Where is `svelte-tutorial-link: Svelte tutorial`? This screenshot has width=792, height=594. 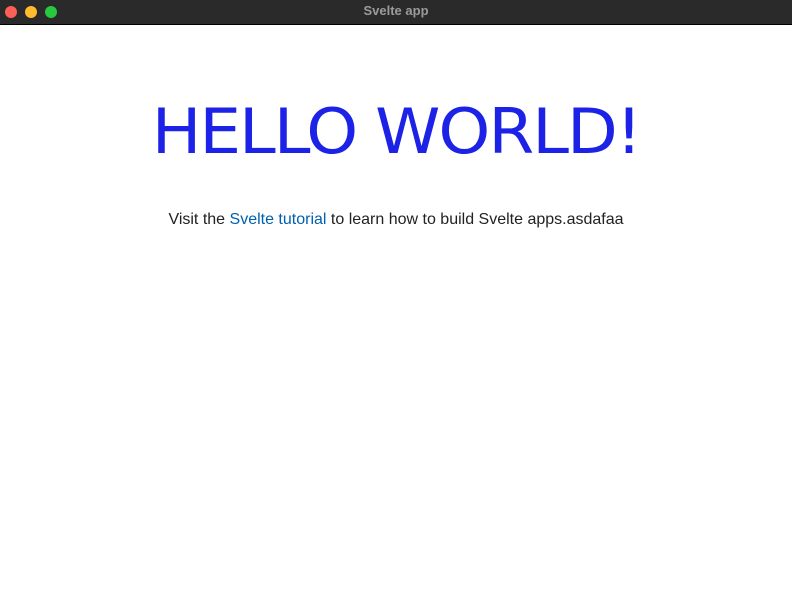
svelte-tutorial-link: Svelte tutorial is located at coordinates (278, 219).